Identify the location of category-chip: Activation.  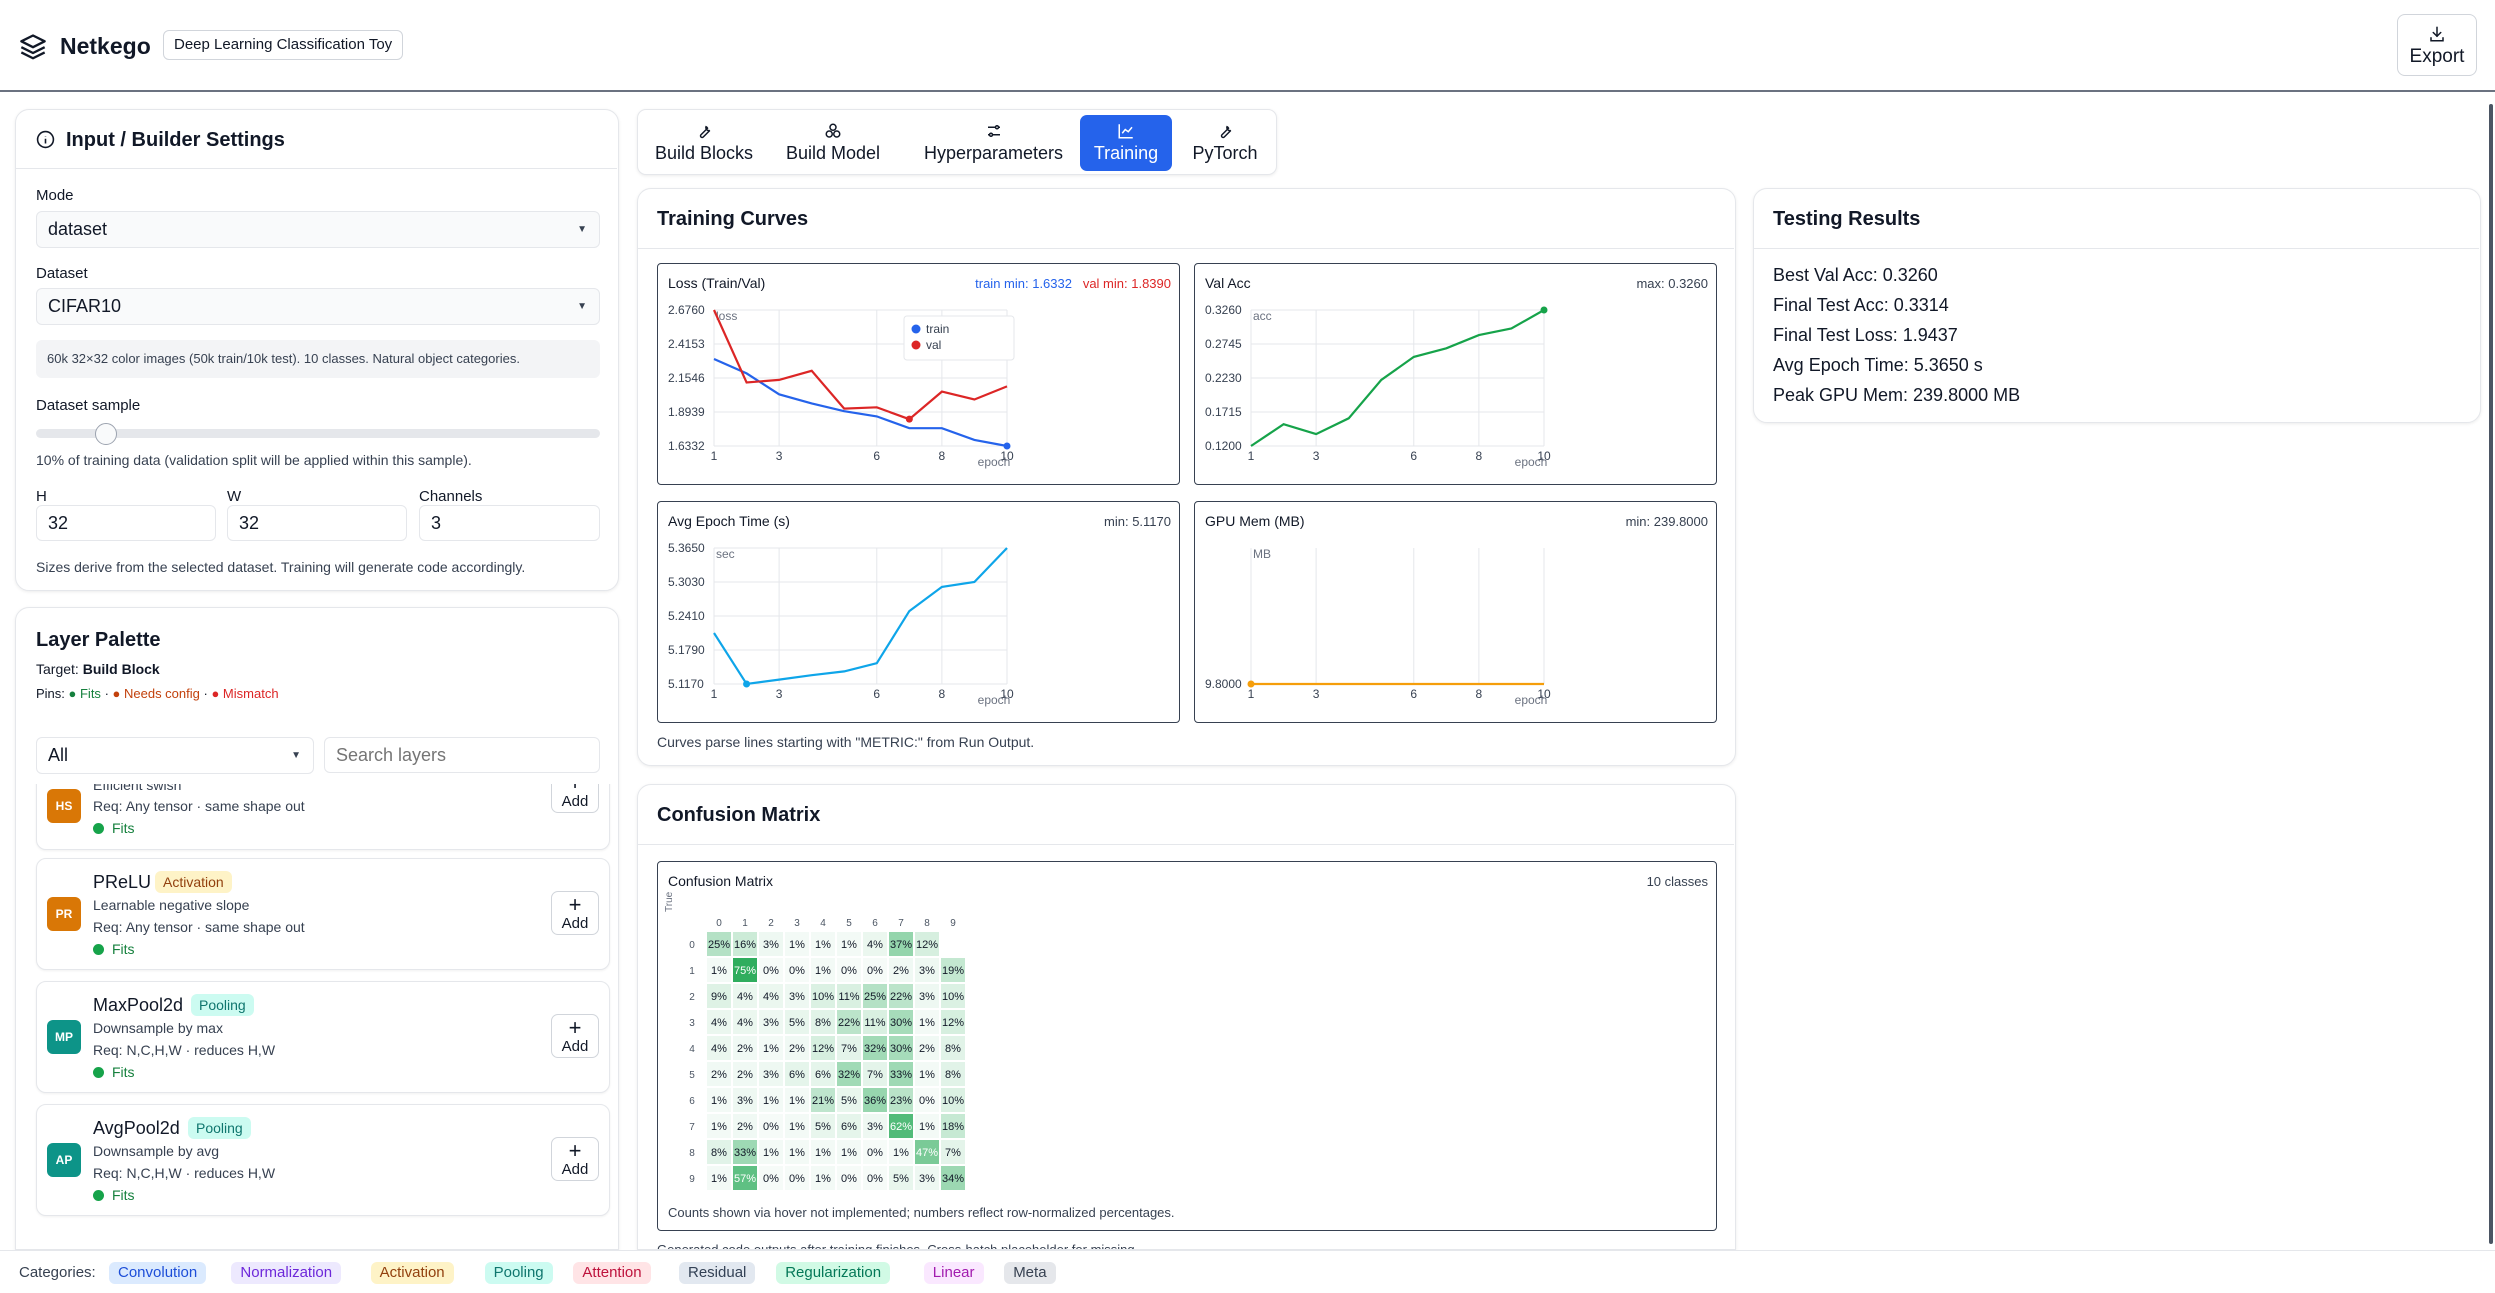
(412, 1273).